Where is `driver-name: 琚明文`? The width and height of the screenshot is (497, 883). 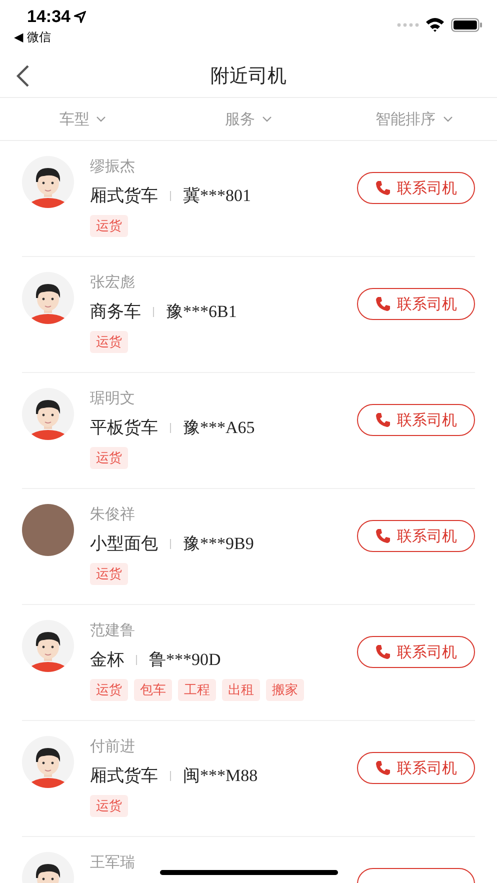 driver-name: 琚明文 is located at coordinates (112, 398).